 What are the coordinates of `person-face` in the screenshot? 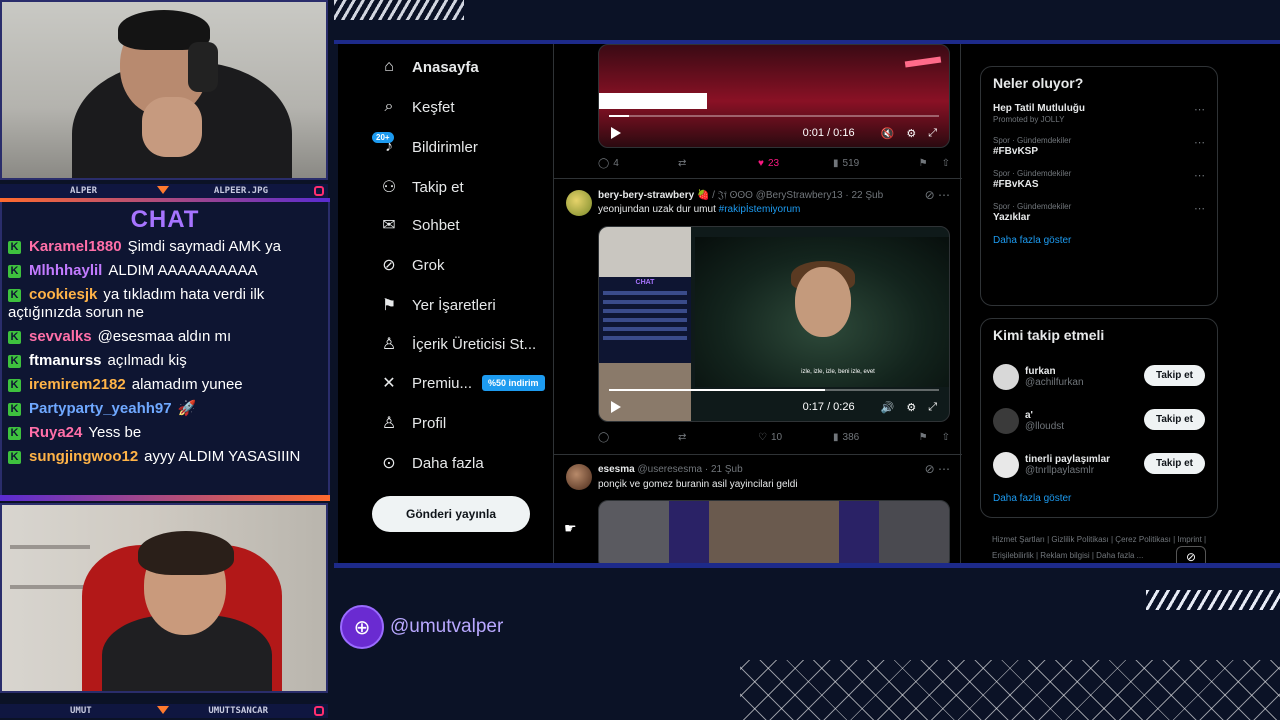 It's located at (823, 302).